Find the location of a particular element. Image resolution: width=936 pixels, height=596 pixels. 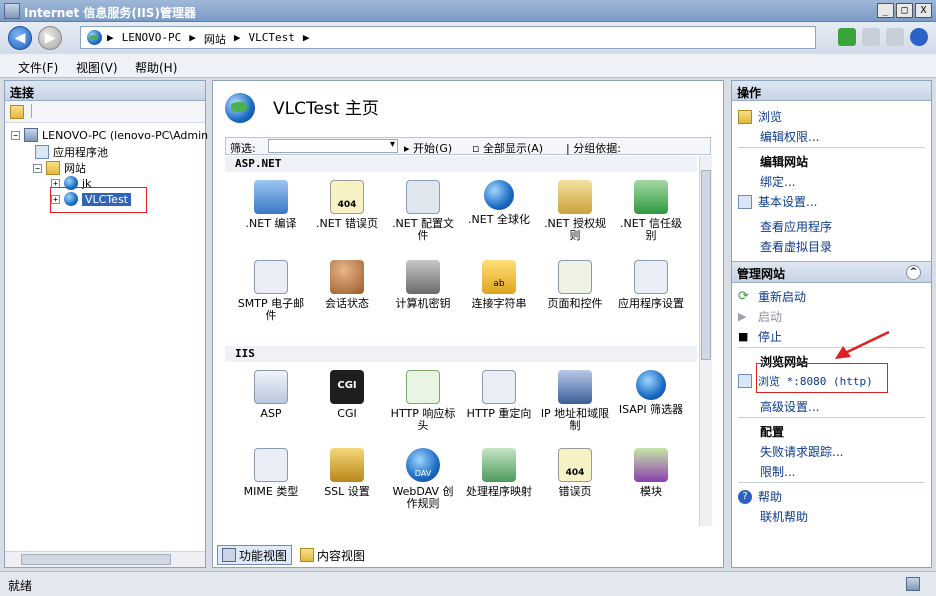

feature-ip-restrictions: IP 地址和域限制 is located at coordinates (575, 401).